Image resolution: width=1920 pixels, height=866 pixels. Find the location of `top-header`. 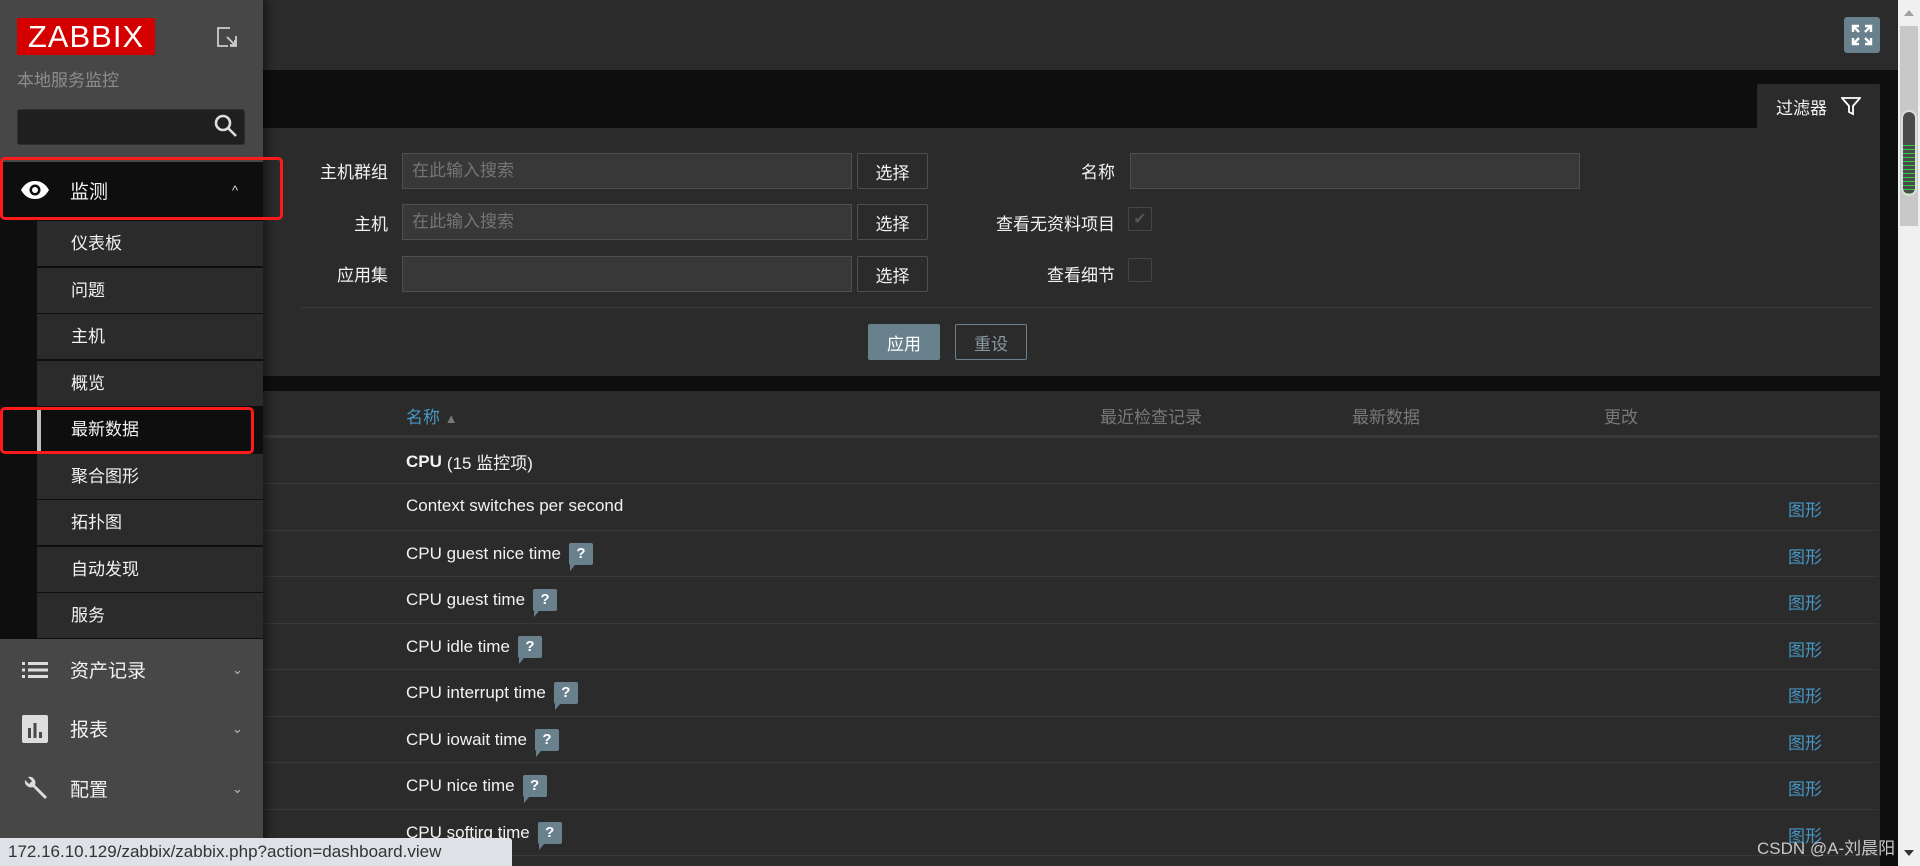

top-header is located at coordinates (949, 35).